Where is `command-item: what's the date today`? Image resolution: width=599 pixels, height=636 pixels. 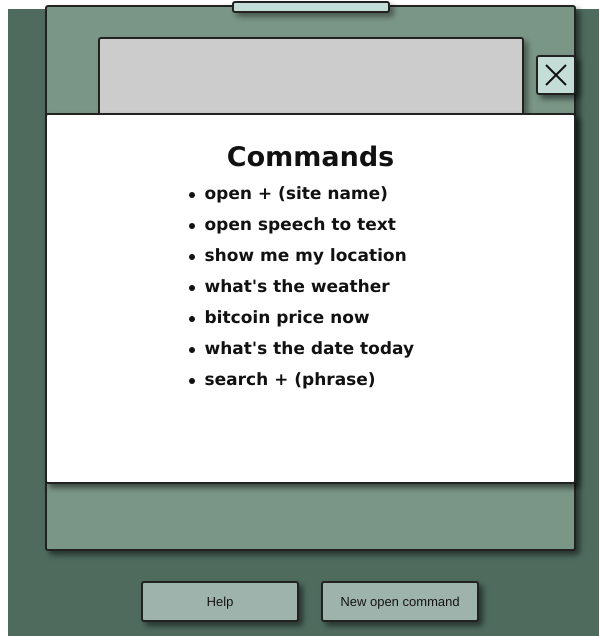 command-item: what's the date today is located at coordinates (309, 349).